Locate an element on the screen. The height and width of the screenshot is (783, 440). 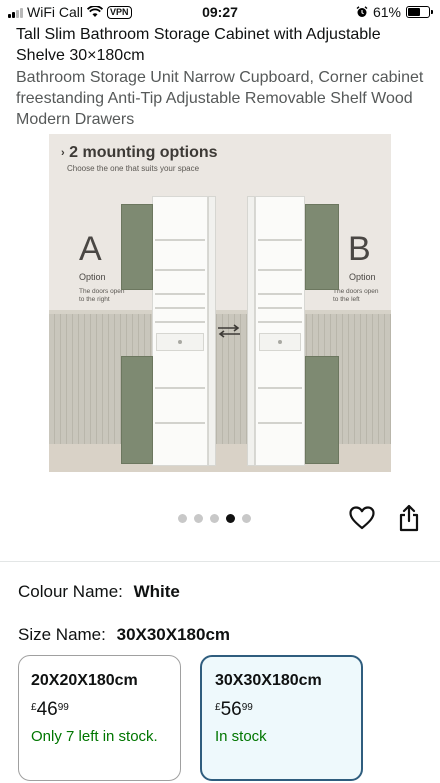
image-subheading: Choose the one that suits your space is located at coordinates (133, 168).